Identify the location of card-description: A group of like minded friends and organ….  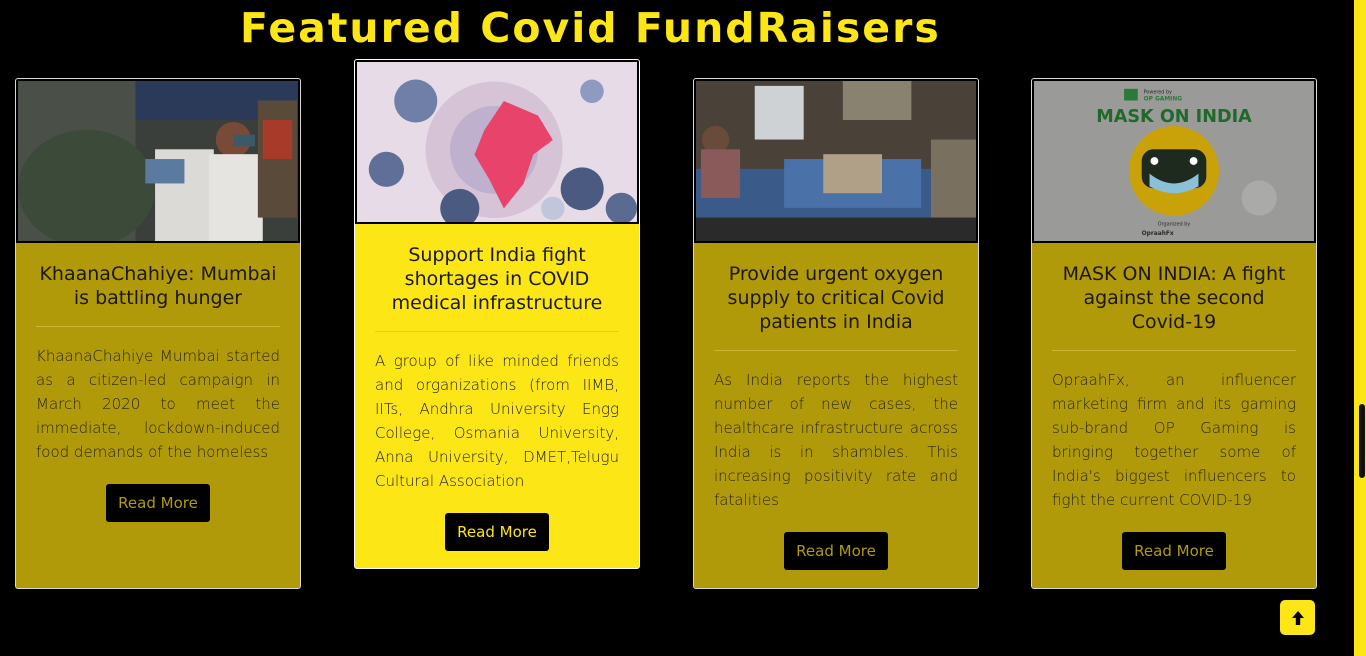
(497, 421).